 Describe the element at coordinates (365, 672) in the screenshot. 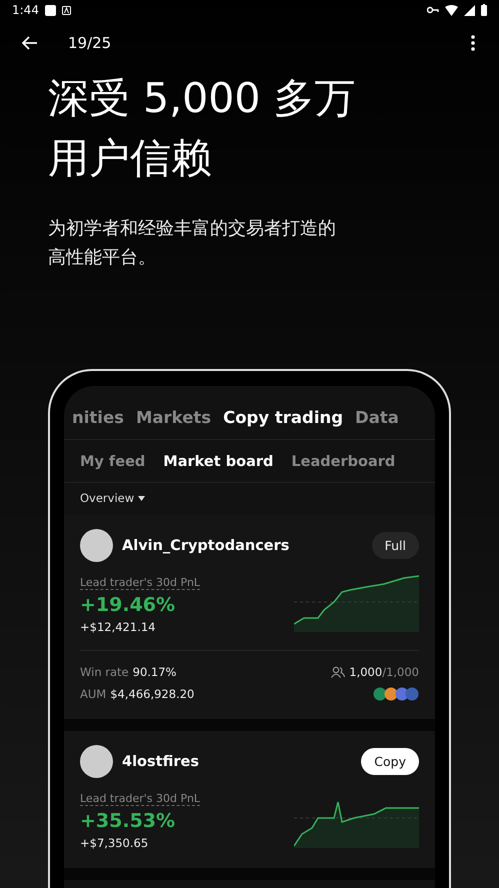

I see `copiers-count: 1,000` at that location.